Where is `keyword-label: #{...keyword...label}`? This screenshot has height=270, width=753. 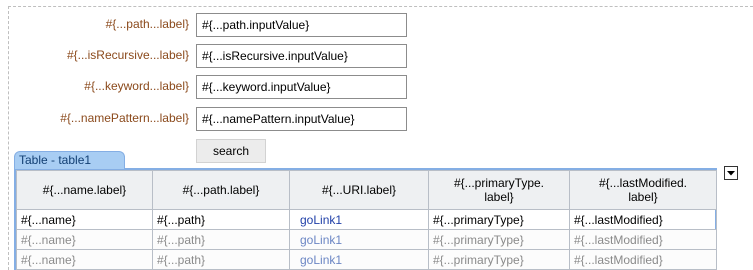 keyword-label: #{...keyword...label} is located at coordinates (136, 86).